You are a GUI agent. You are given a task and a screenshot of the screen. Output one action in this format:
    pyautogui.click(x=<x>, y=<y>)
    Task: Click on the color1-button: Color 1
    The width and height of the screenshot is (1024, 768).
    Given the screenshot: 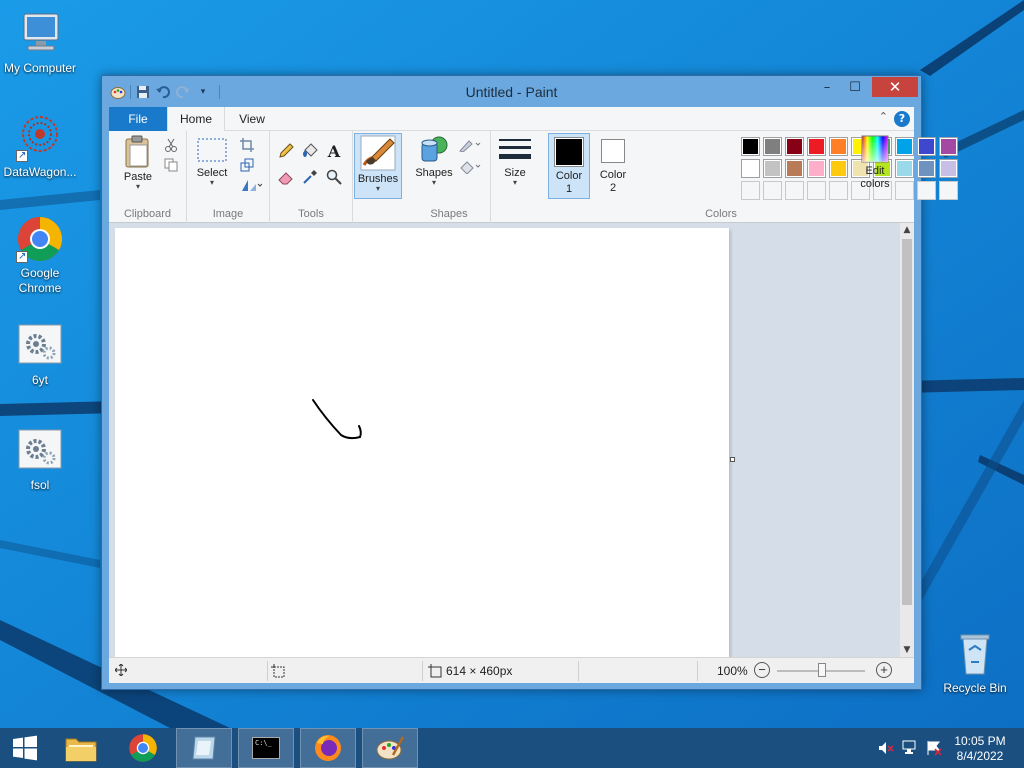 What is the action you would take?
    pyautogui.click(x=569, y=166)
    